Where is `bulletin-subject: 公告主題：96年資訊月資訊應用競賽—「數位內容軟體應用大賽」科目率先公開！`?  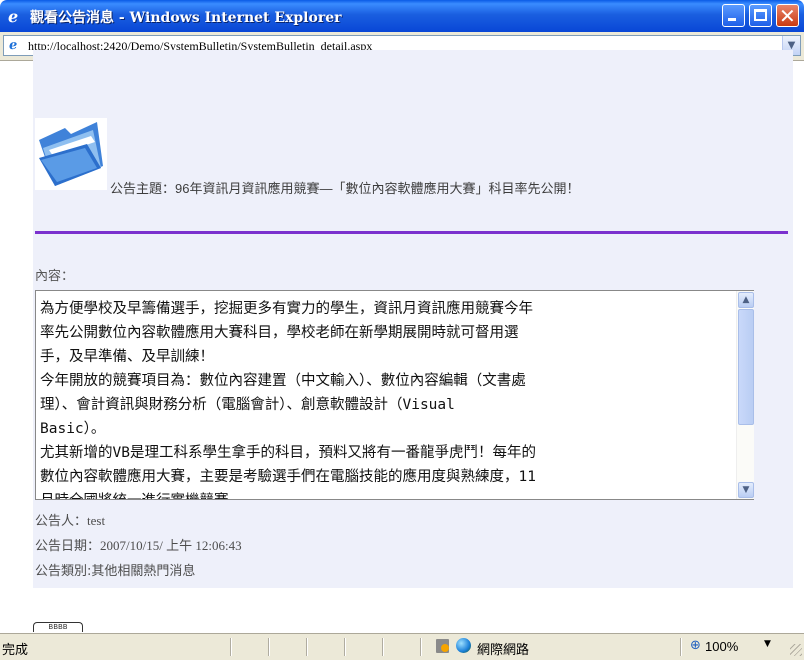 bulletin-subject: 公告主題：96年資訊月資訊應用競賽—「數位內容軟體應用大賽」科目率先公開！ is located at coordinates (345, 188).